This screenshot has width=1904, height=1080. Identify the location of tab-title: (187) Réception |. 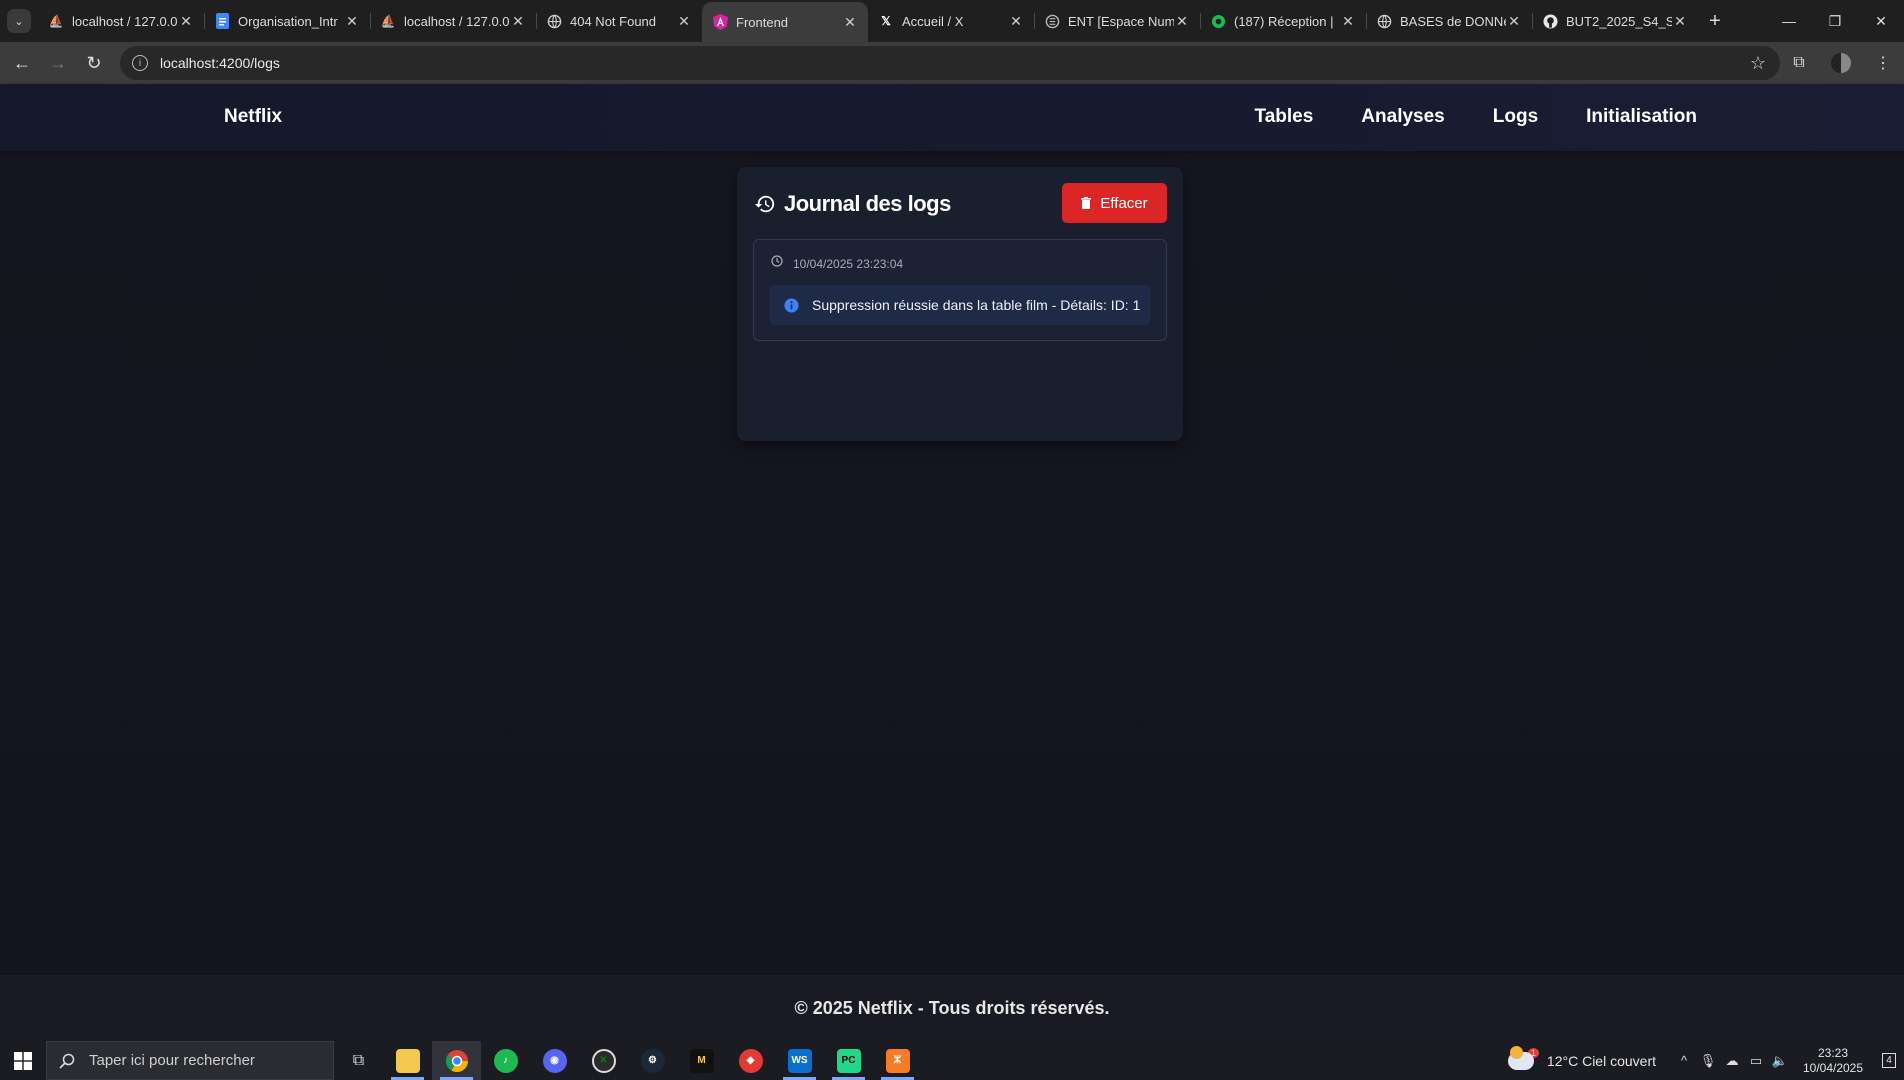
(1284, 21).